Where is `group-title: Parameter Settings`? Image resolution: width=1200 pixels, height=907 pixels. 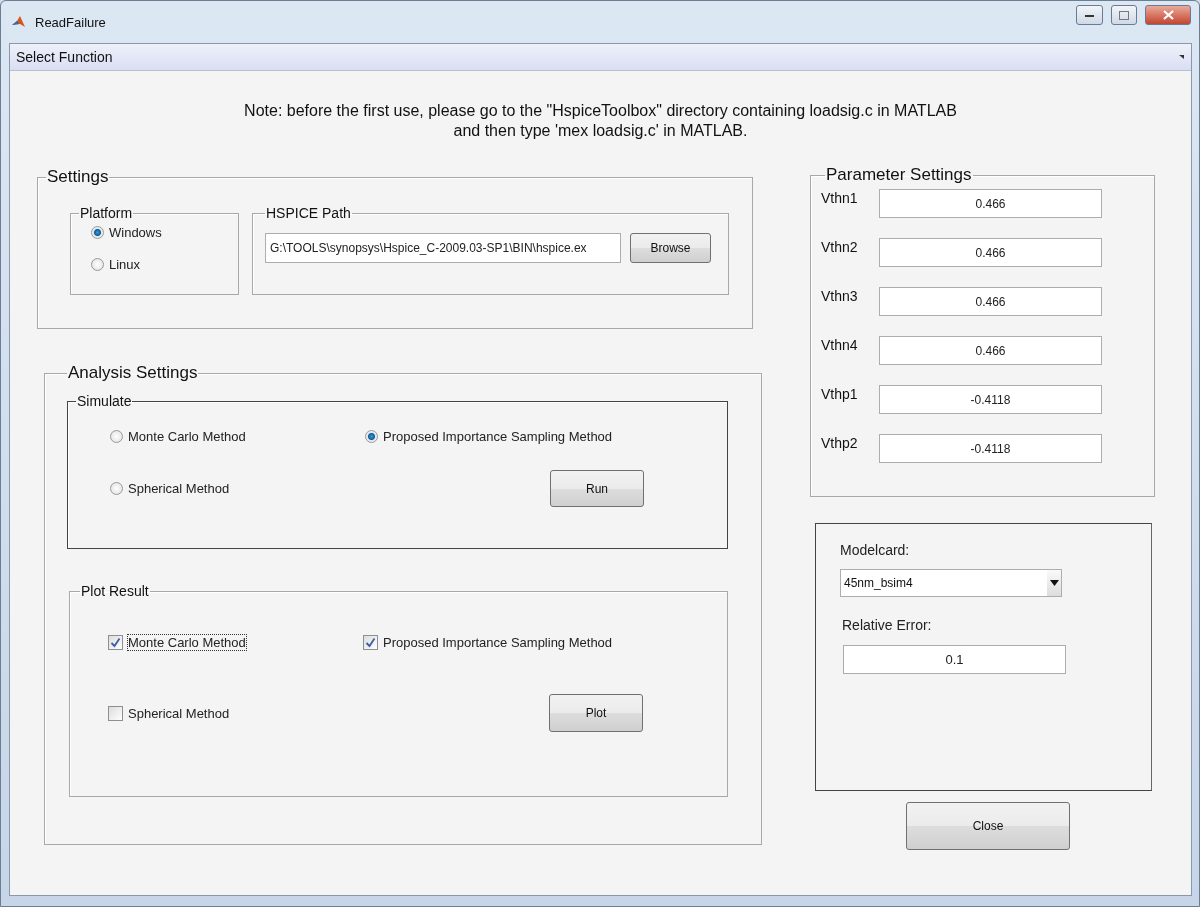 group-title: Parameter Settings is located at coordinates (899, 175).